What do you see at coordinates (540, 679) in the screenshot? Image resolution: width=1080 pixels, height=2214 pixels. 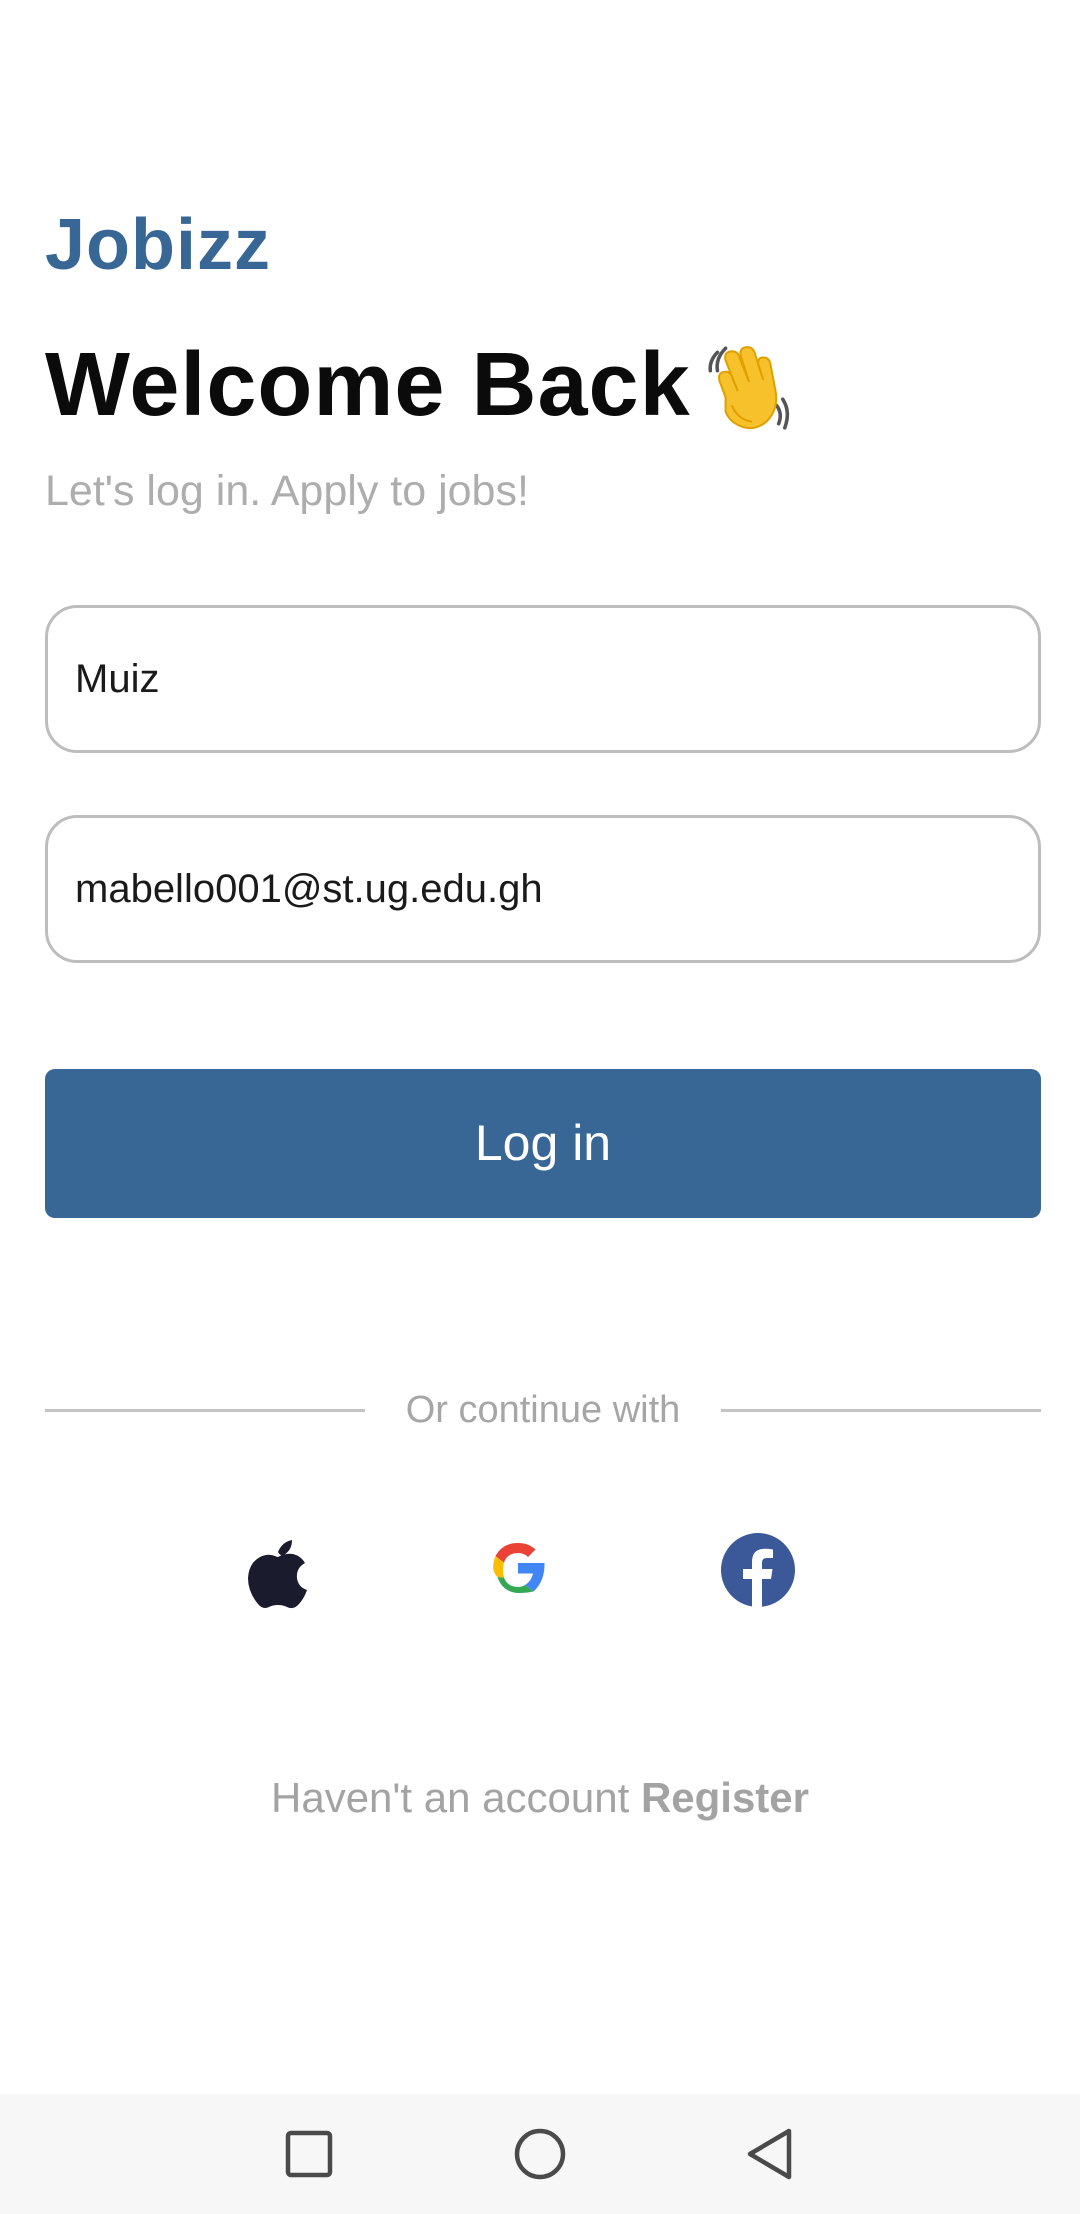 I see `name-input` at bounding box center [540, 679].